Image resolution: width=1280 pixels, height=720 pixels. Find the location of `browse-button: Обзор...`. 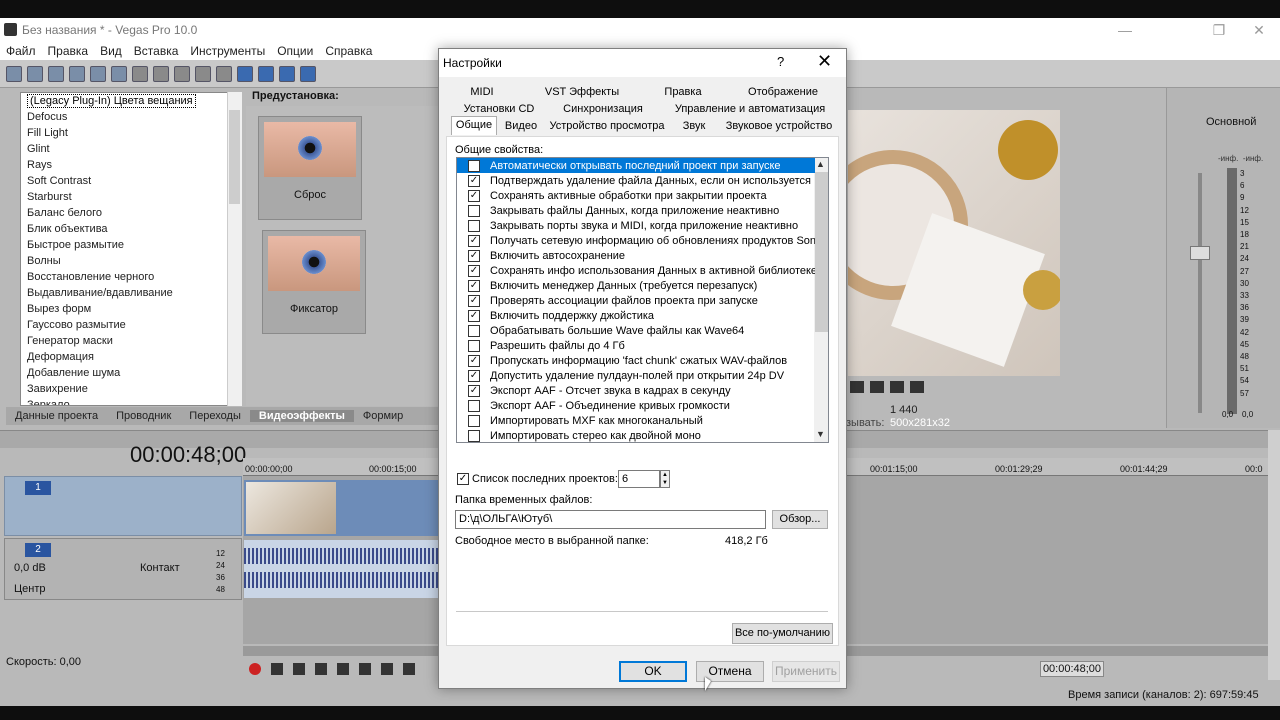

browse-button: Обзор... is located at coordinates (800, 519).